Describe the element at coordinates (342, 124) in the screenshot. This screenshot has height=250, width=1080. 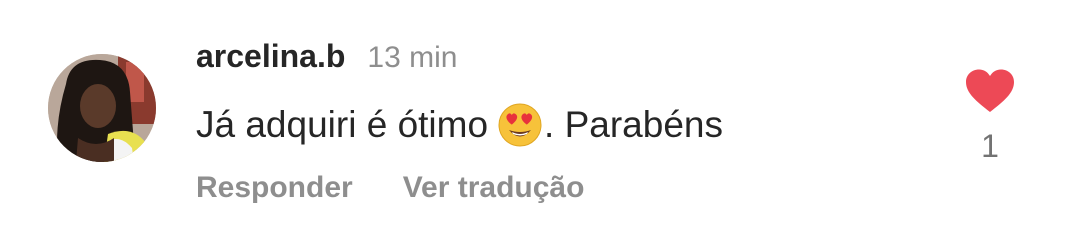
I see `comment-text-part-1: Já adquiri é ótimo` at that location.